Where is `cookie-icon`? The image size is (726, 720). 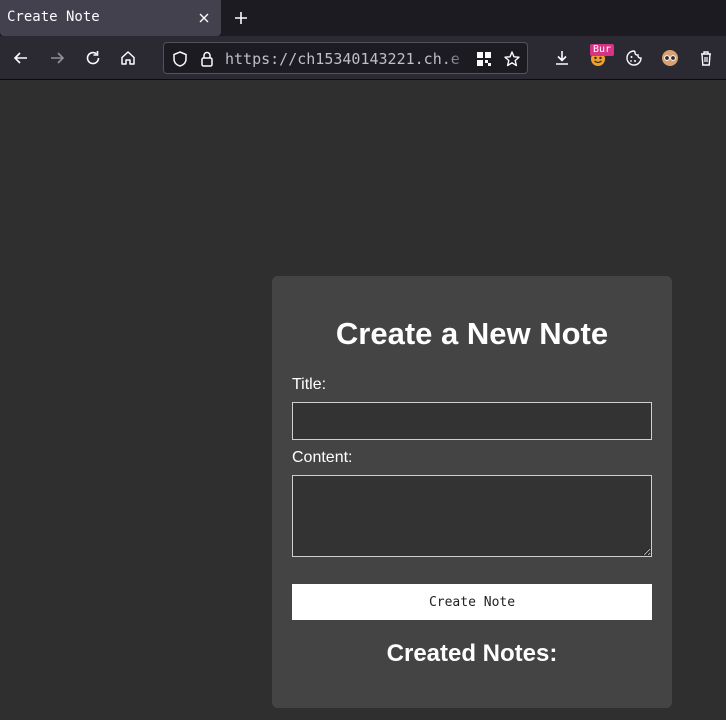 cookie-icon is located at coordinates (634, 58).